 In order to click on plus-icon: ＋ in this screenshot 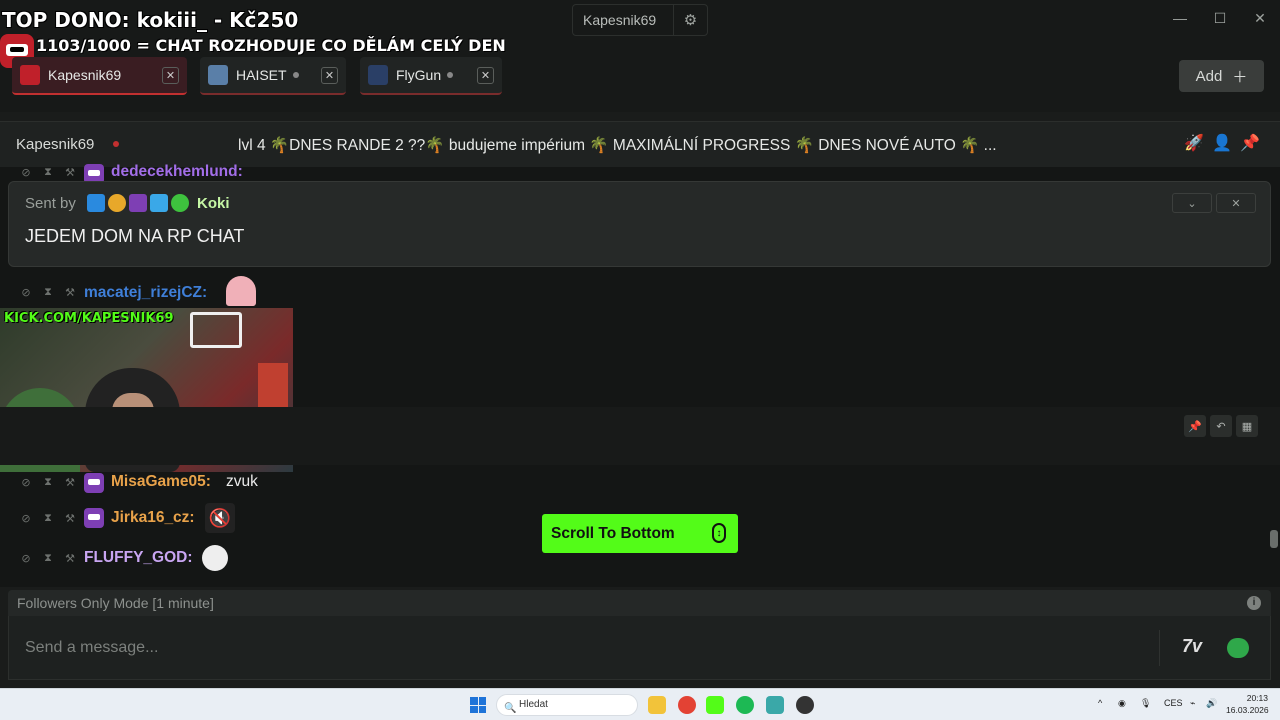, I will do `click(1240, 77)`.